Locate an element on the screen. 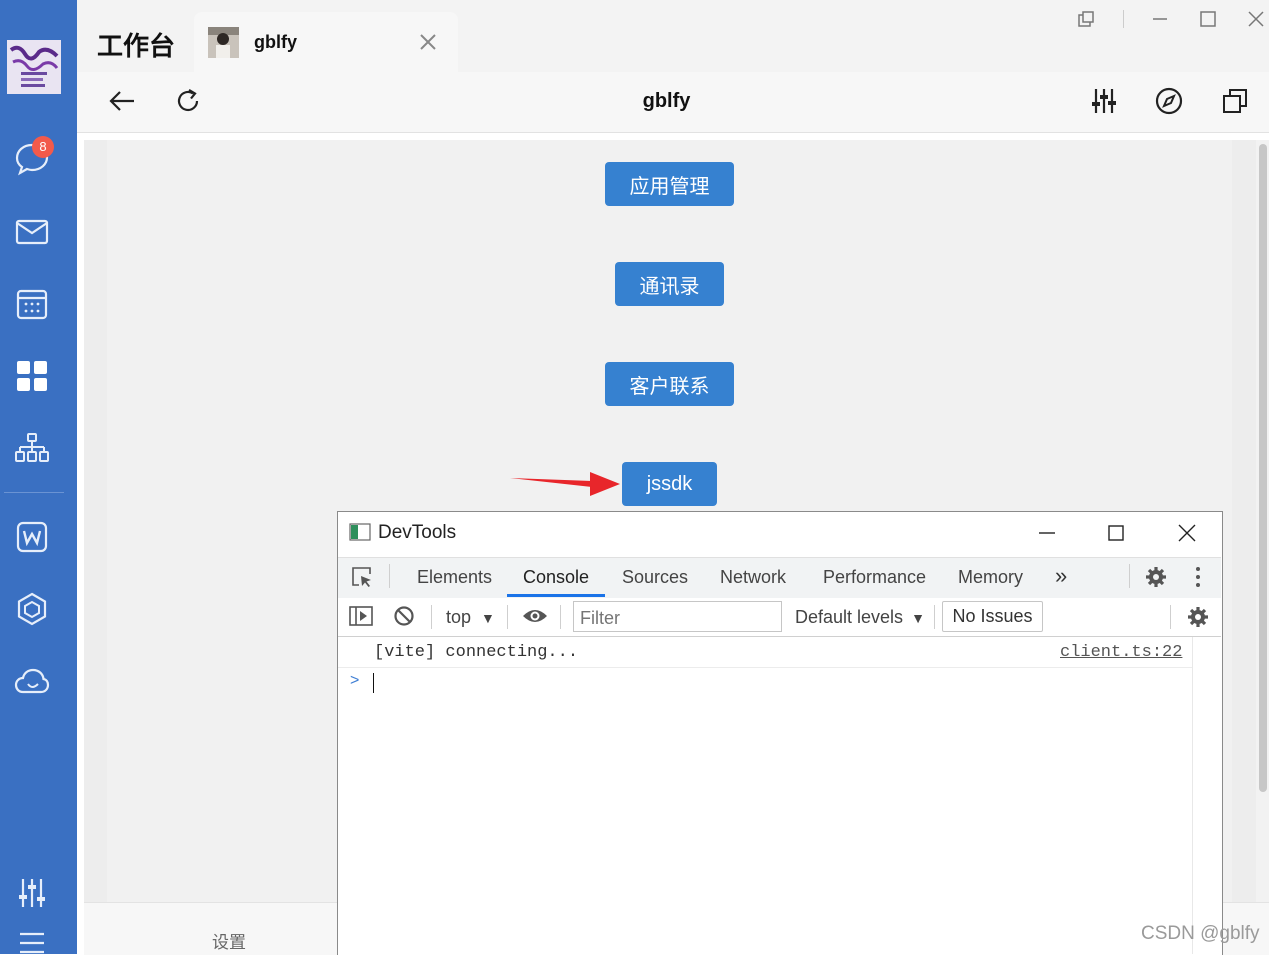  sidebar-toggle-icon is located at coordinates (361, 618).